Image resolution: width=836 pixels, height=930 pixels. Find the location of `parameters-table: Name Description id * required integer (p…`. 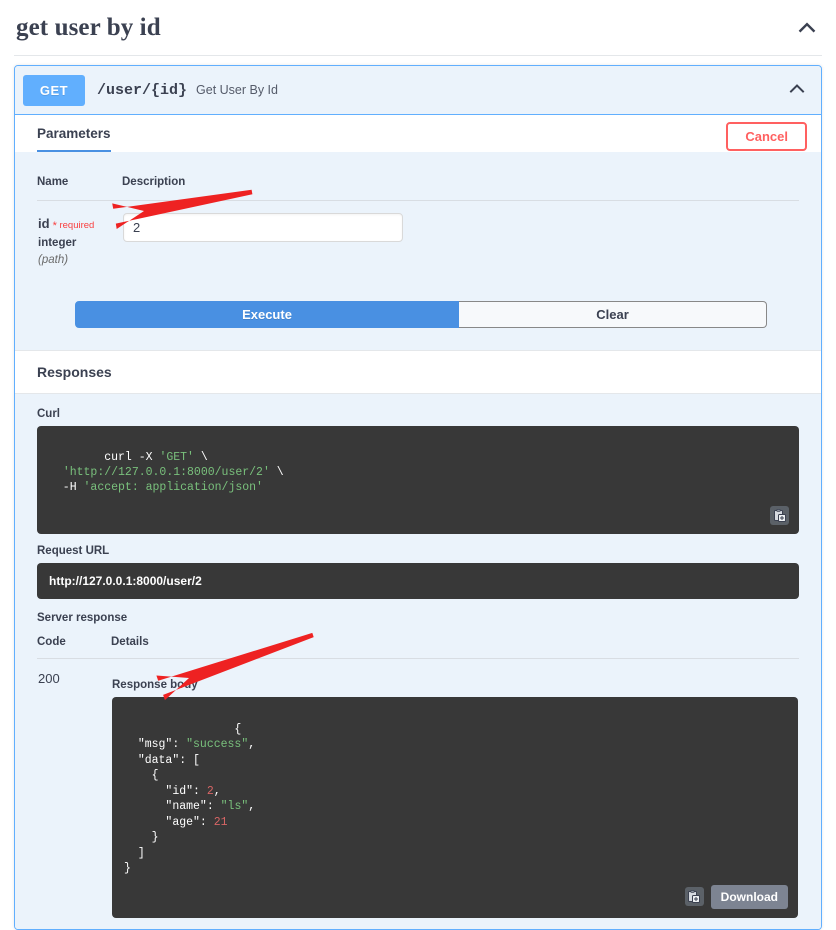

parameters-table: Name Description id * required integer (p… is located at coordinates (418, 217).